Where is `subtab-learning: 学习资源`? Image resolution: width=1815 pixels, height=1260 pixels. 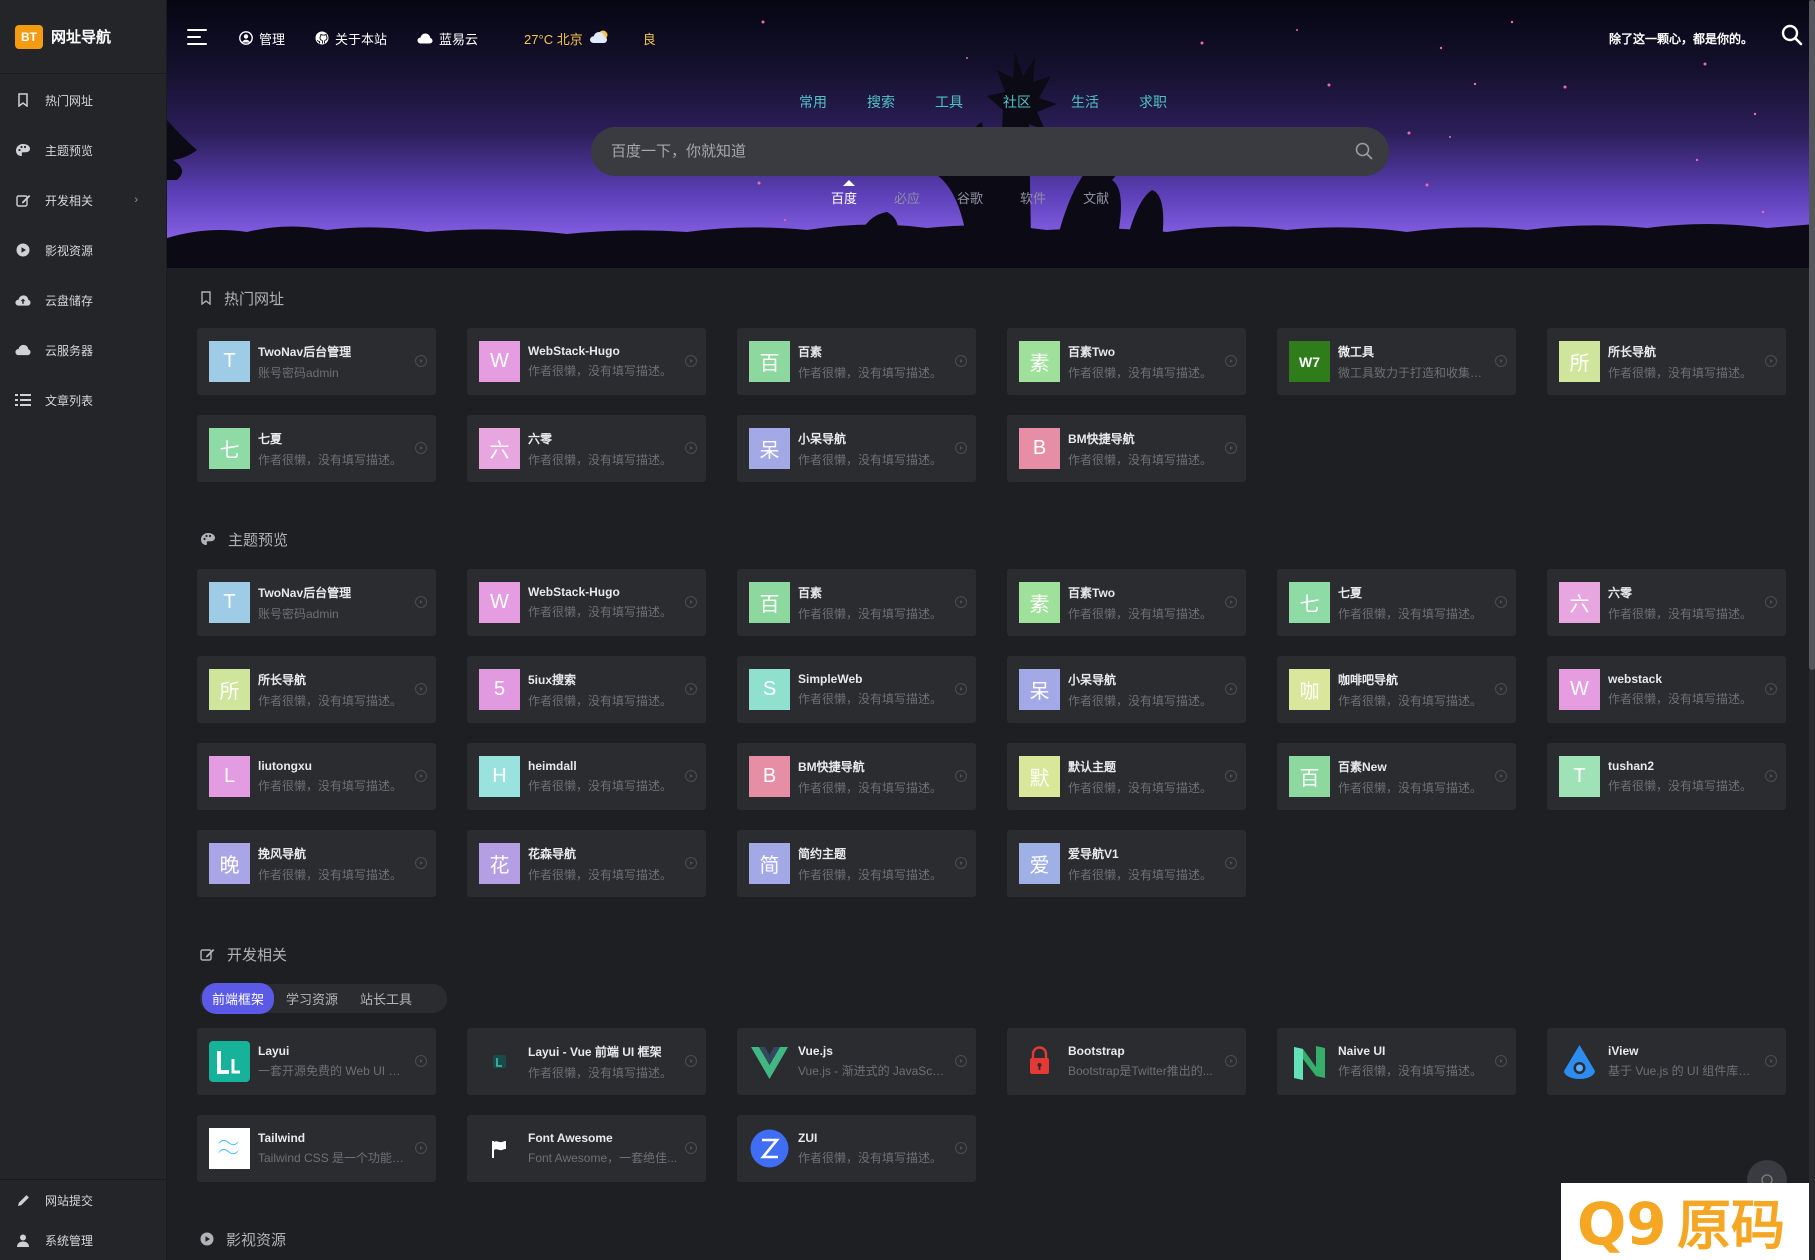 subtab-learning: 学习资源 is located at coordinates (312, 998).